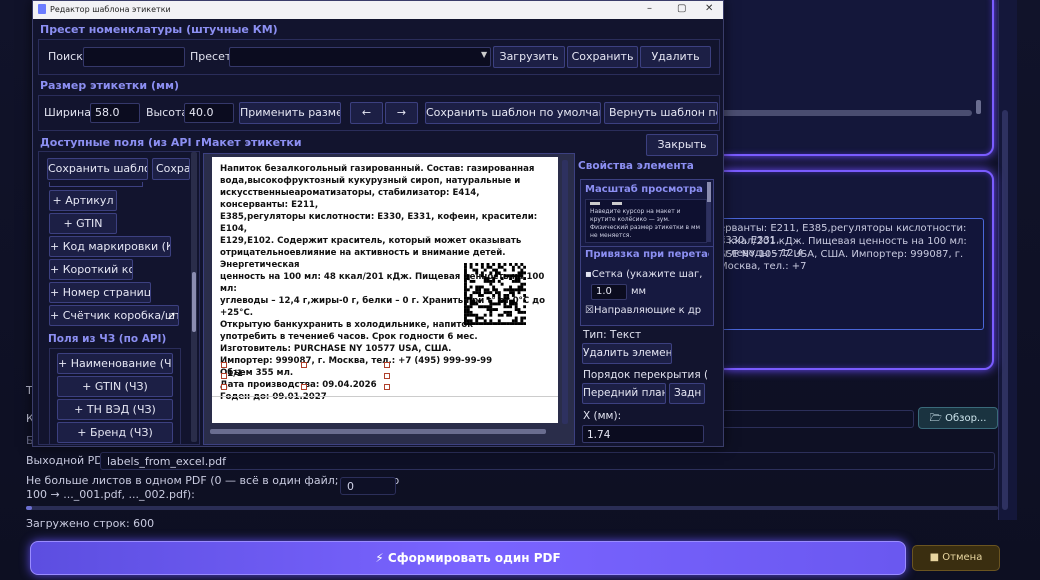 The height and width of the screenshot is (580, 1040). Describe the element at coordinates (209, 113) in the screenshot. I see `height-input: 40.0` at that location.